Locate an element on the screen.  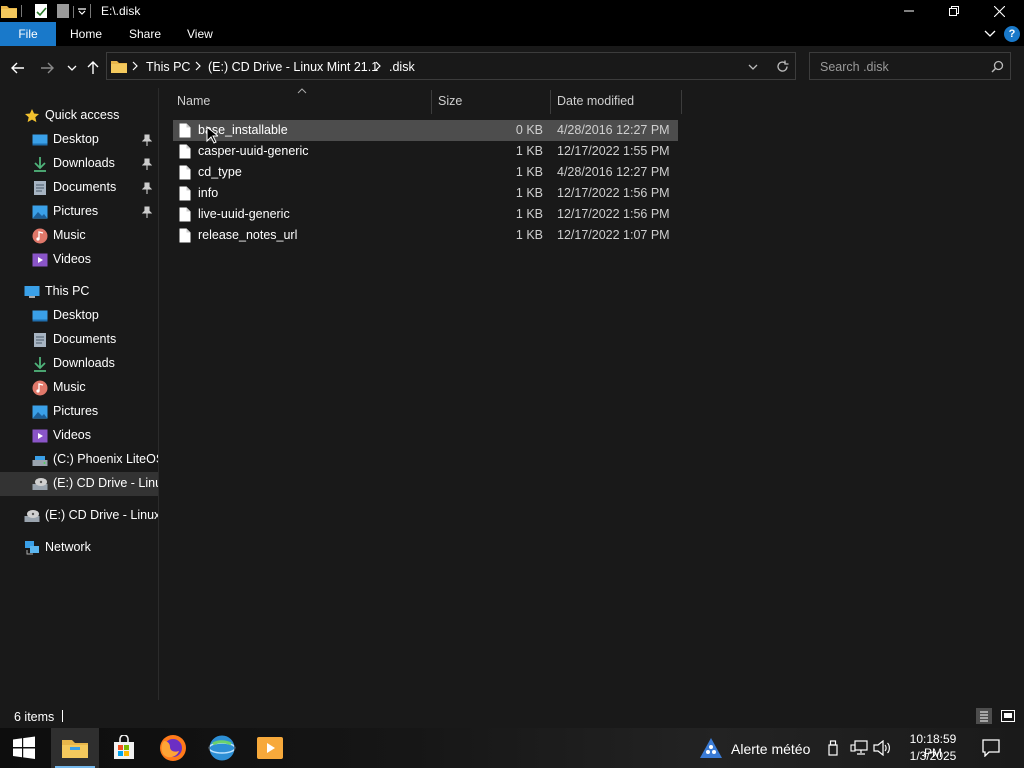
nav-pc-desktop: Desktop is located at coordinates (79, 316).